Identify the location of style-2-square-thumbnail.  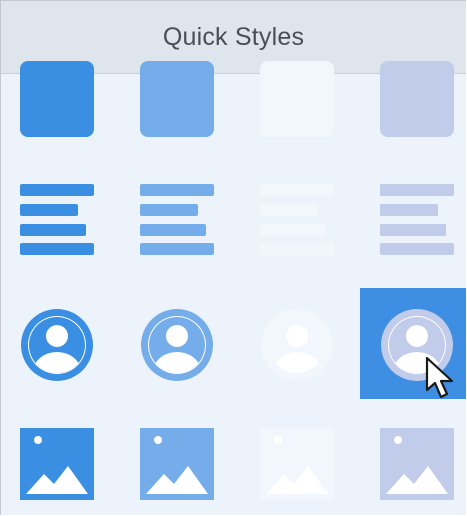
(177, 99).